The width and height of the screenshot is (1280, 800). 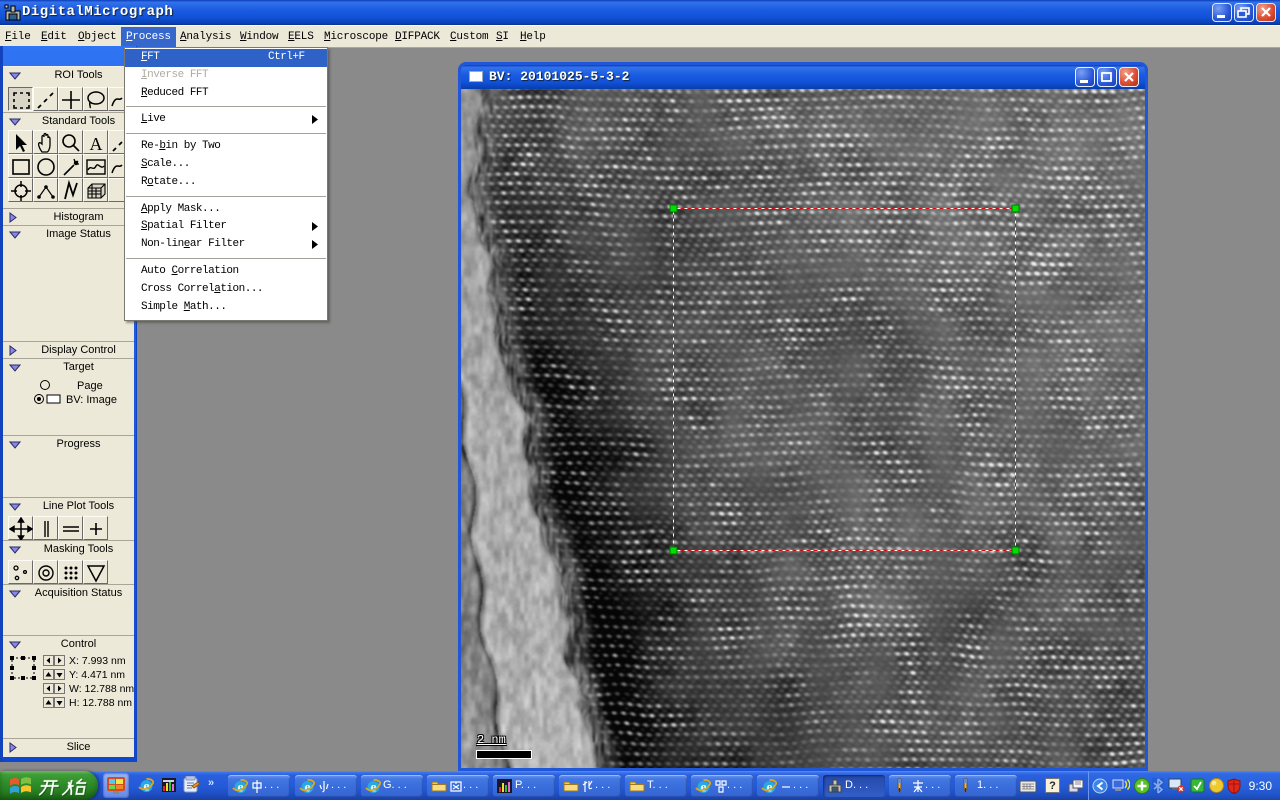 I want to click on svg-text: A, so click(x=96, y=144).